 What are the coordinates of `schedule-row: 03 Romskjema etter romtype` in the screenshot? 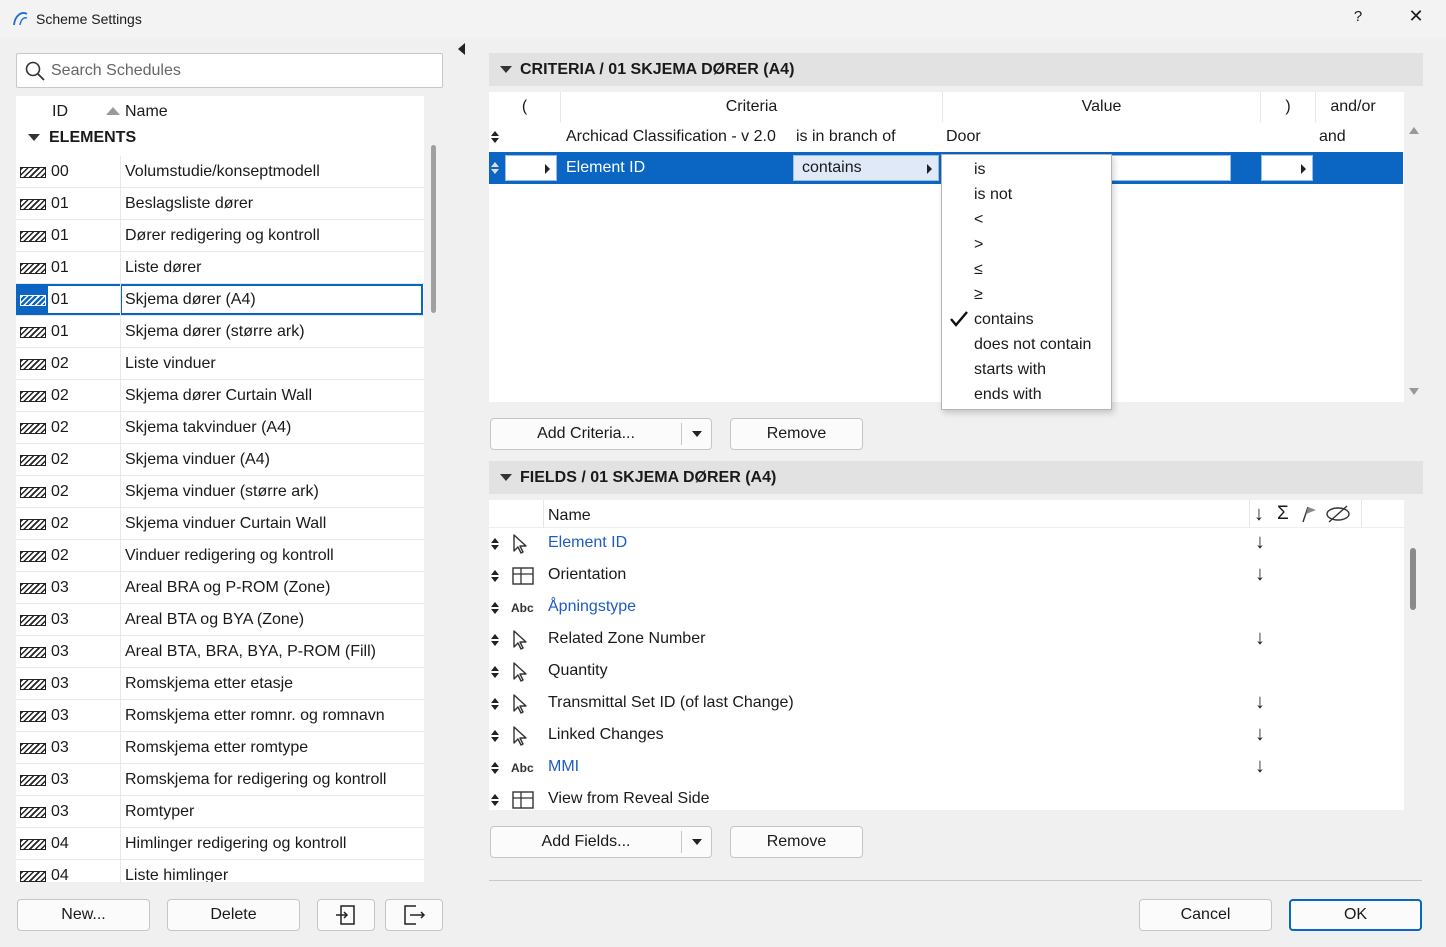 It's located at (220, 748).